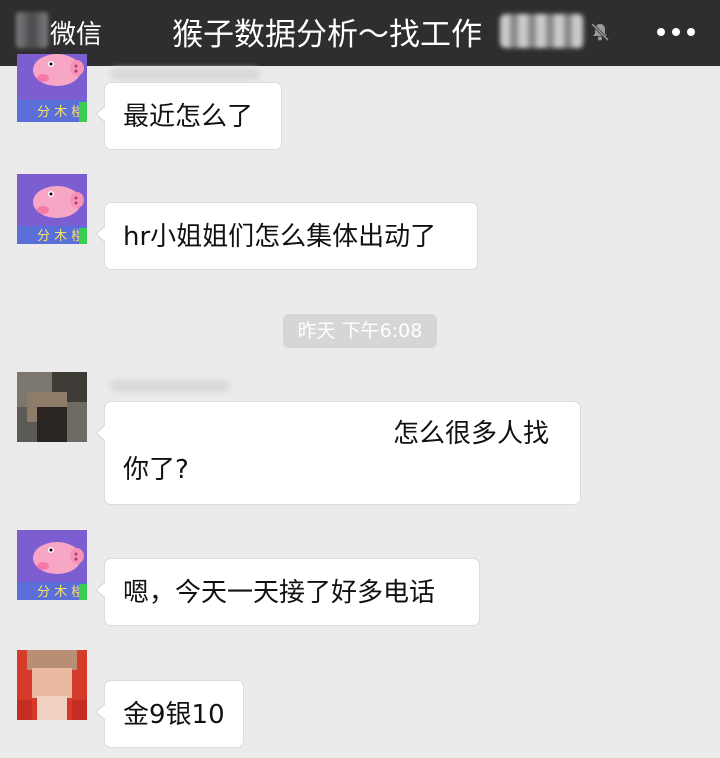  I want to click on message-text-line: 你了?, so click(156, 470).